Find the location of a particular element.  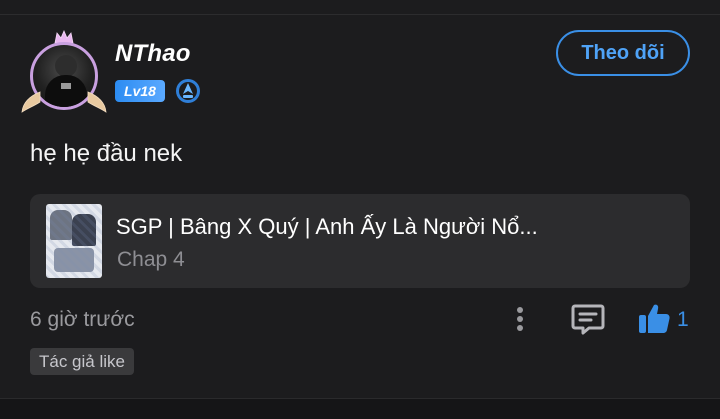

top-divider is located at coordinates (360, 14).